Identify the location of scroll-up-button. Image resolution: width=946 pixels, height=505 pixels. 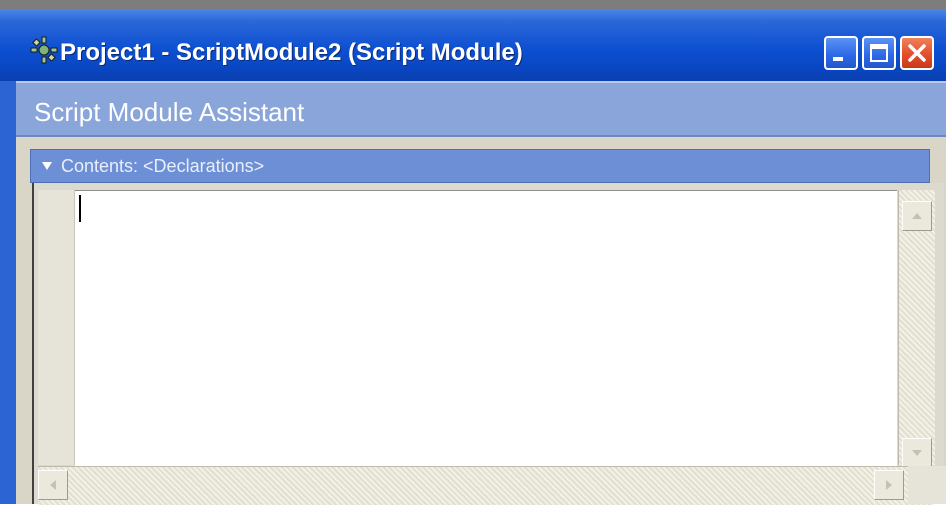
(917, 216).